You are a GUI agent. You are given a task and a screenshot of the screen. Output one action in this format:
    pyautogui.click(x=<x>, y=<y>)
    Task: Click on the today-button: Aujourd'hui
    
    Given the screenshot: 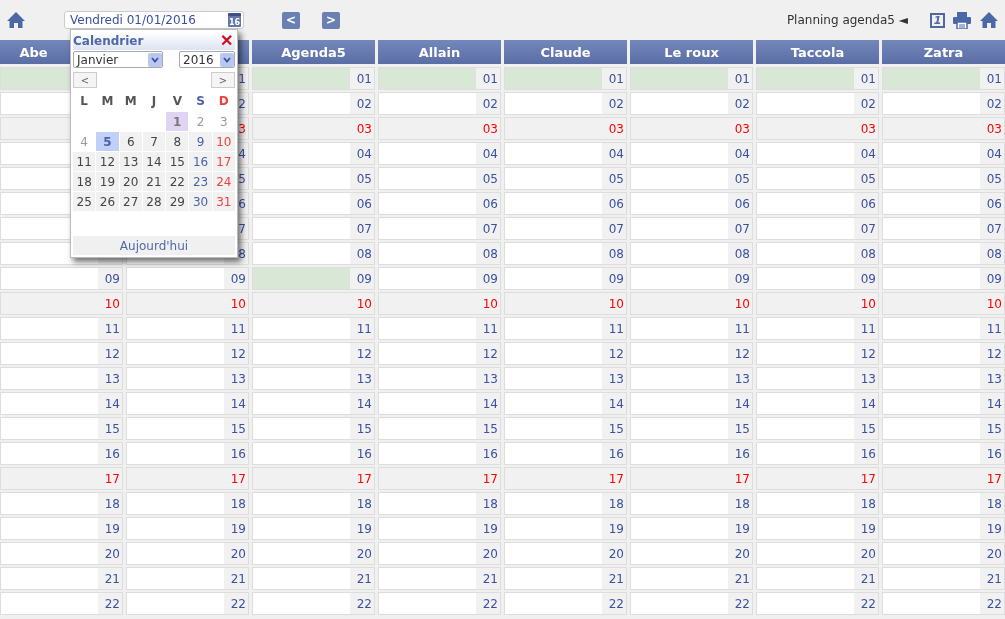 What is the action you would take?
    pyautogui.click(x=154, y=245)
    